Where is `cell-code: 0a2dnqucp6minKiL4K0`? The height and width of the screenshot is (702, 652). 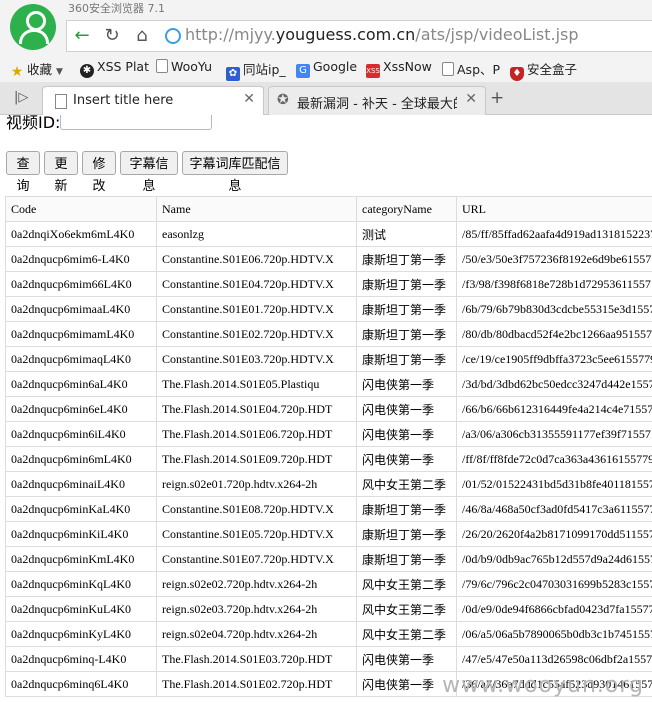
cell-code: 0a2dnqucp6minKiL4K0 is located at coordinates (81, 534).